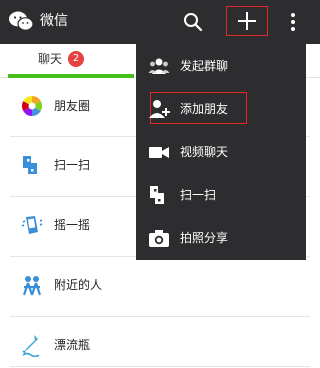 This screenshot has width=320, height=368. What do you see at coordinates (72, 345) in the screenshot?
I see `list-item-label: 漂流瓶` at bounding box center [72, 345].